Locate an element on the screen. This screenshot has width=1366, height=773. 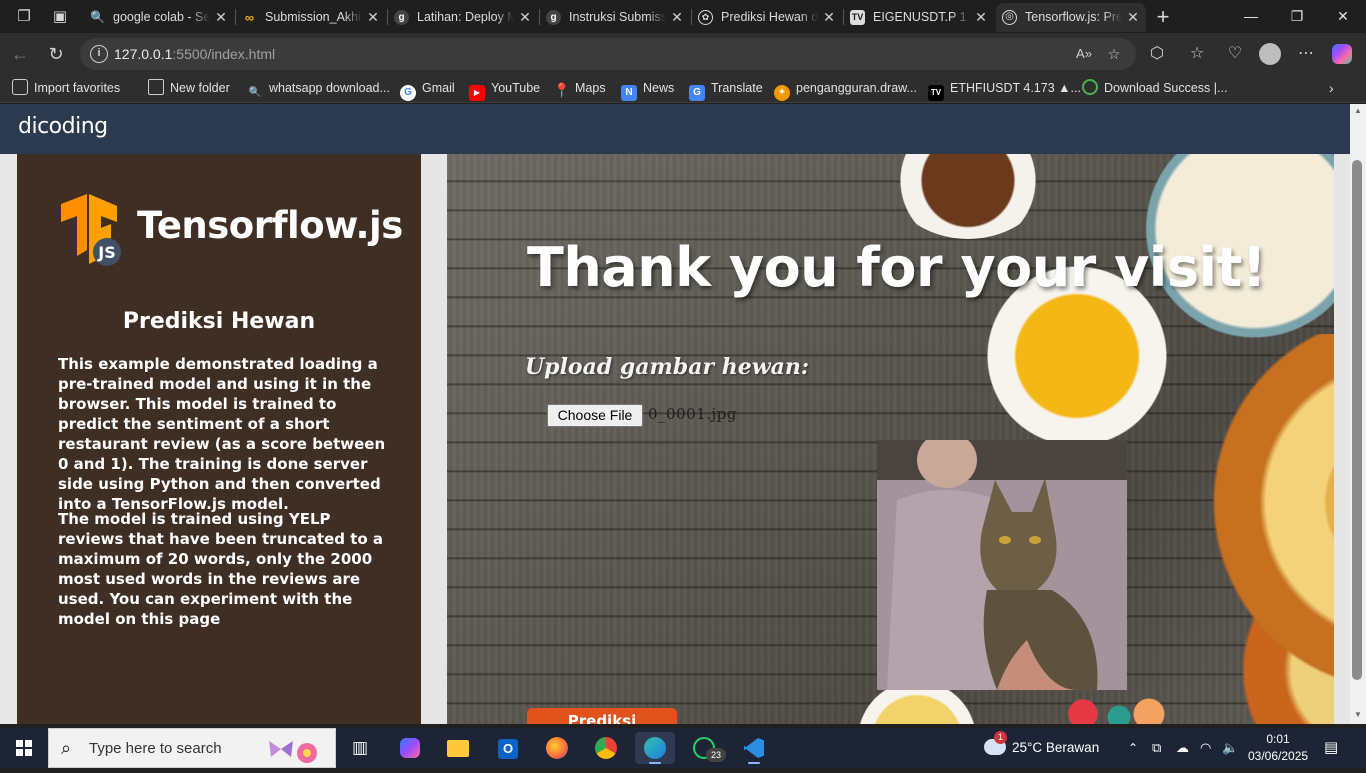
file-explorer-icon is located at coordinates (458, 748).